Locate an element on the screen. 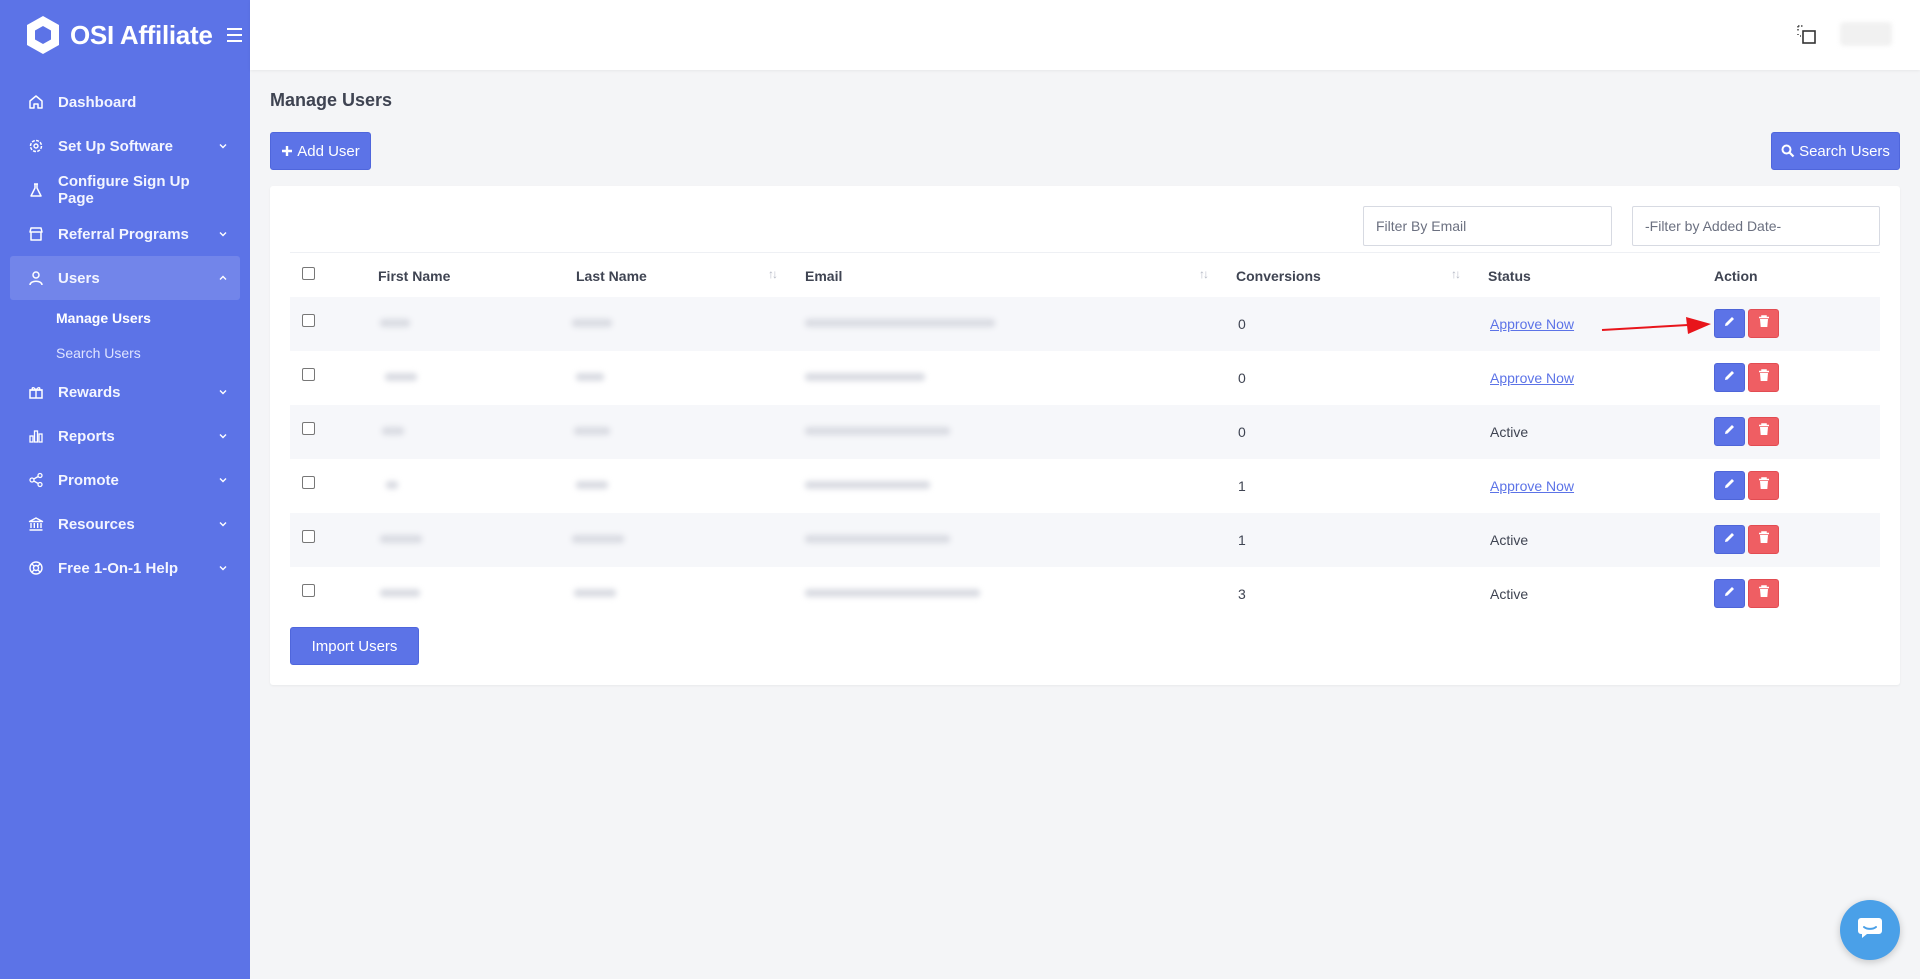 The height and width of the screenshot is (979, 1920). home-icon is located at coordinates (36, 102).